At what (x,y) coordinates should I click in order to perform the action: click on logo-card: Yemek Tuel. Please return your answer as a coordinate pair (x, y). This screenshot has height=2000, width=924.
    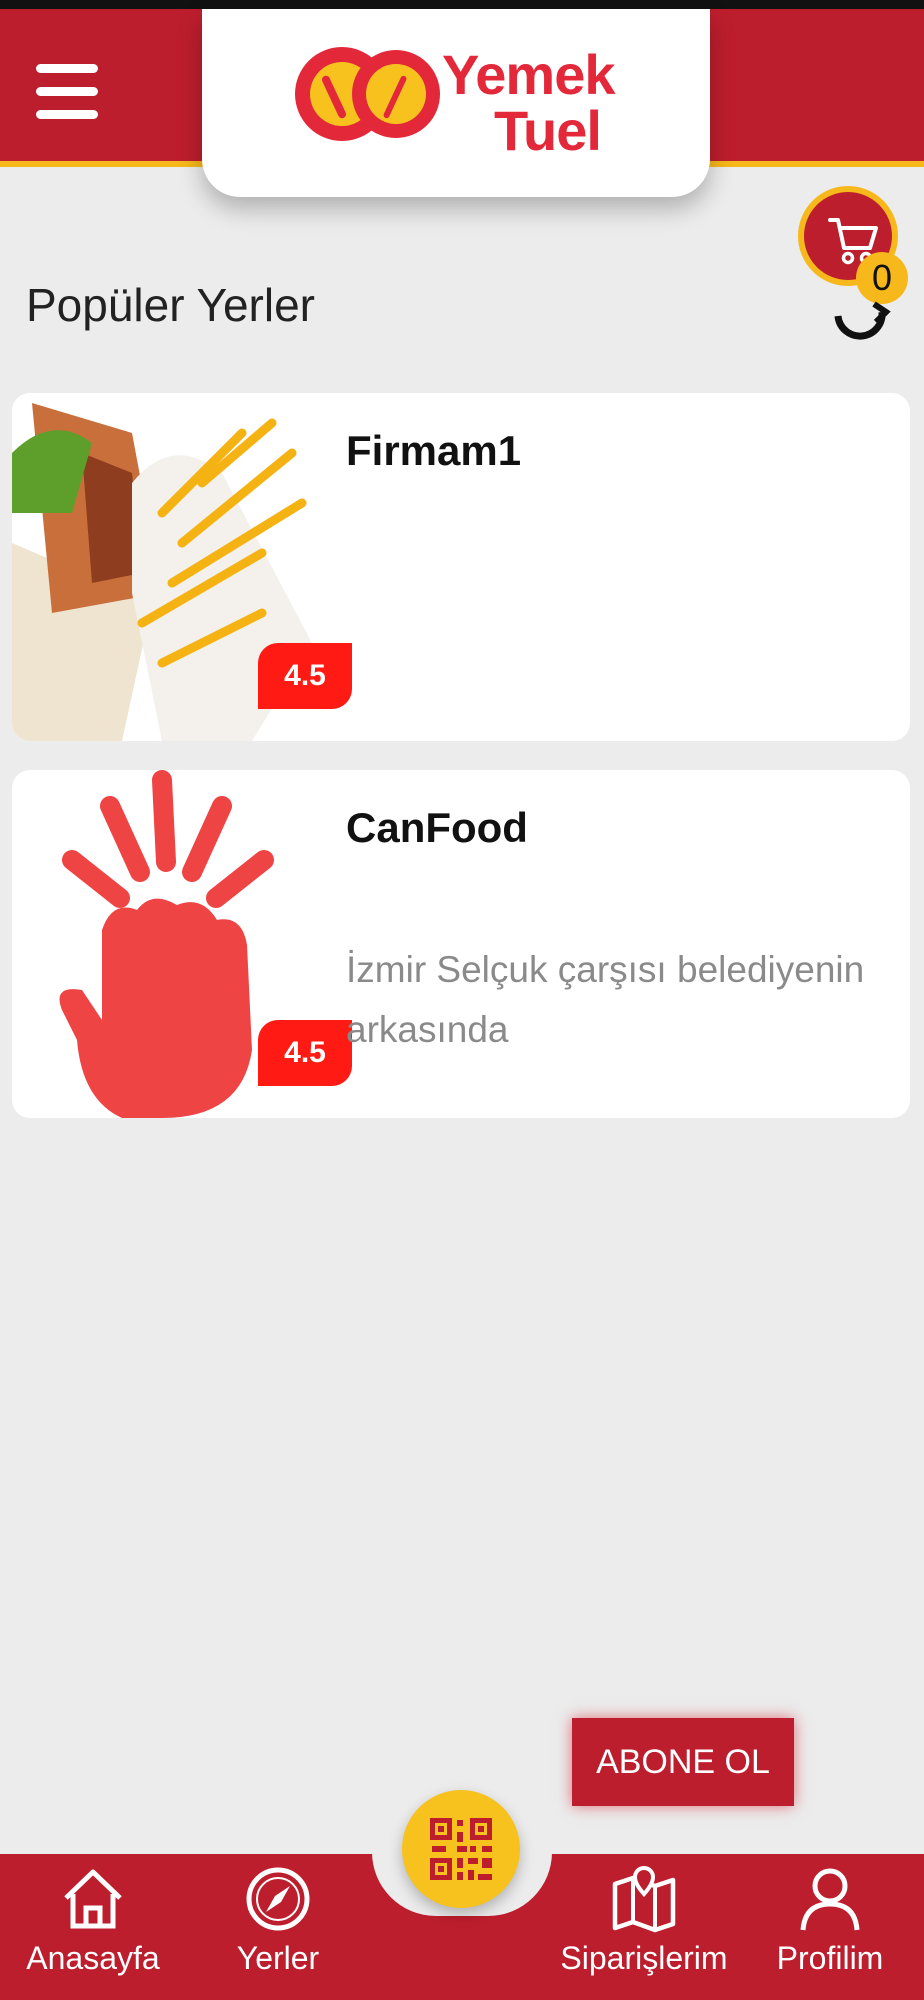
    Looking at the image, I should click on (456, 103).